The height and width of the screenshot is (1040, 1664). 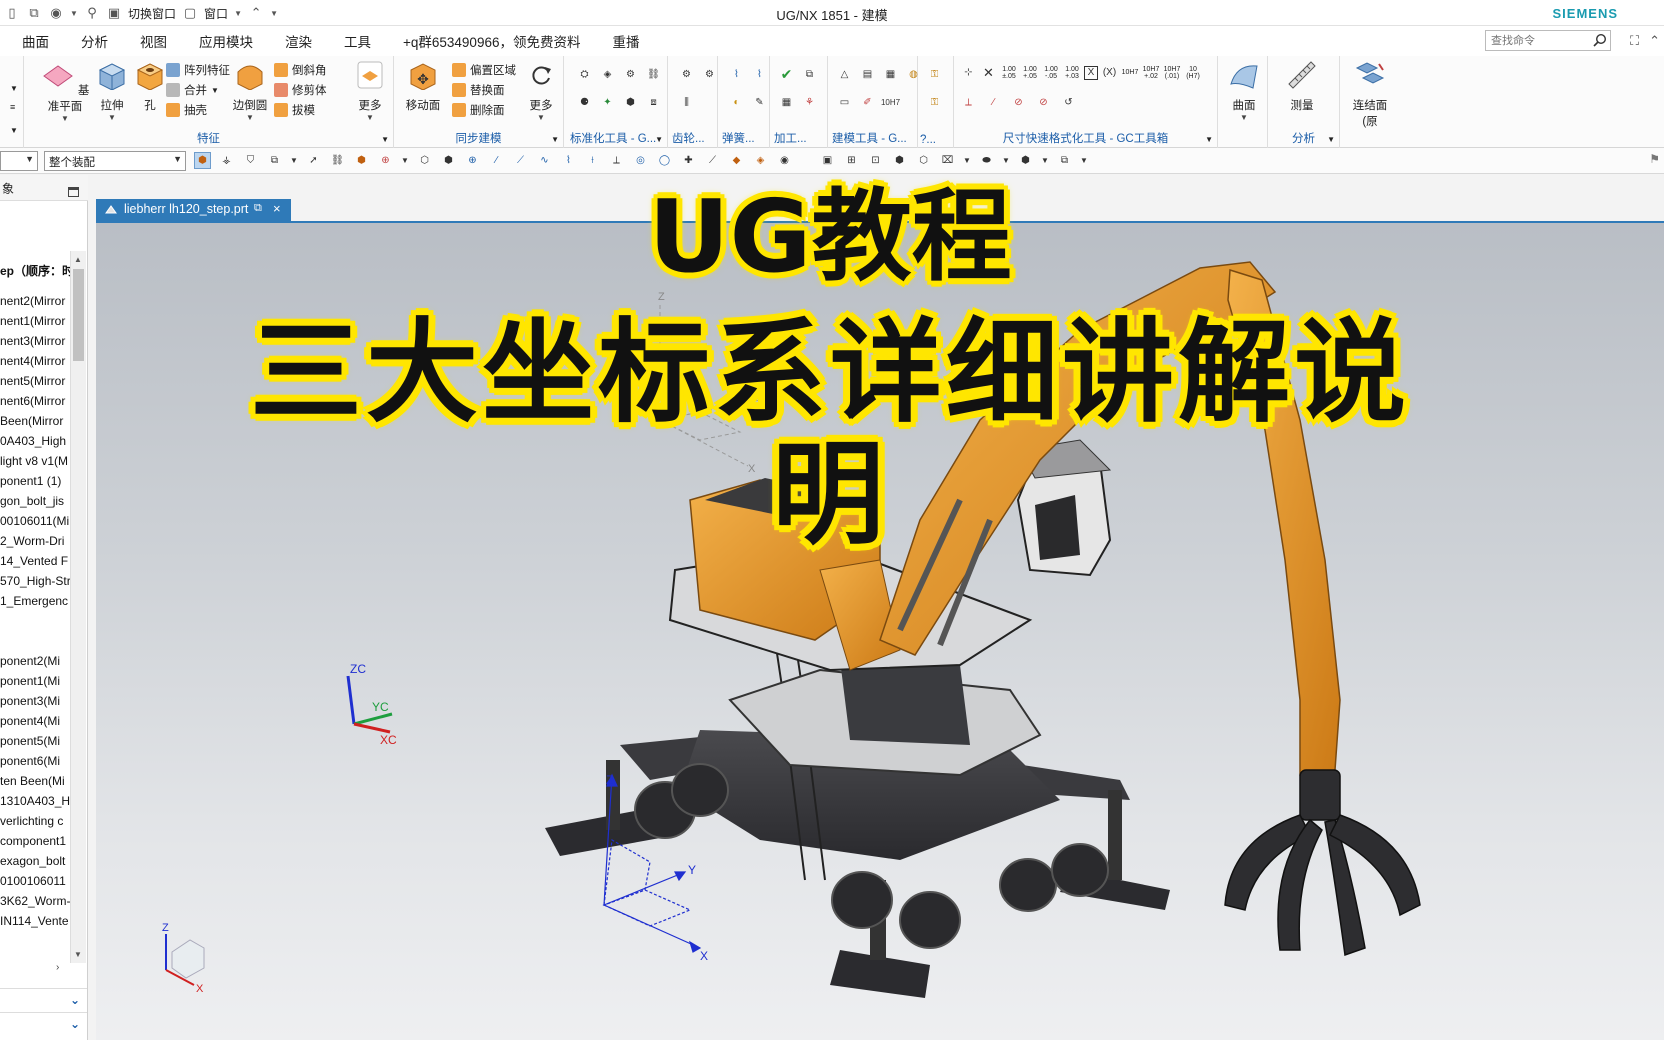 I want to click on tree-item: nent2(Mirror, so click(x=35, y=301).